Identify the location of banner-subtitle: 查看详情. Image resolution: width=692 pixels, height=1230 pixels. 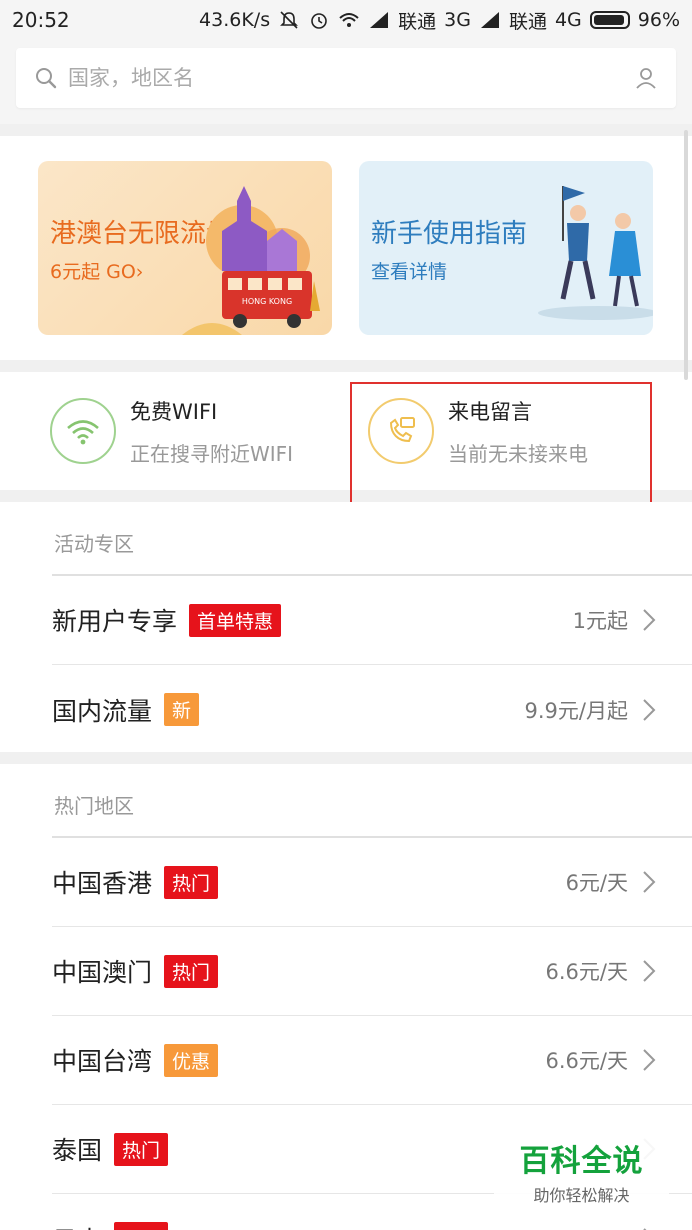
(409, 272).